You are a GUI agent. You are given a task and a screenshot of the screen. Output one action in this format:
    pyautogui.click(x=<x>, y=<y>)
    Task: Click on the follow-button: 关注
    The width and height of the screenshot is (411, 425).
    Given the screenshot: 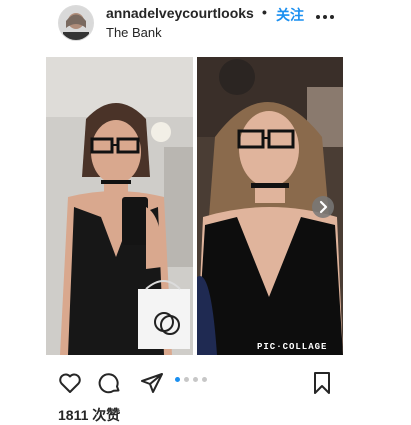 What is the action you would take?
    pyautogui.click(x=290, y=15)
    